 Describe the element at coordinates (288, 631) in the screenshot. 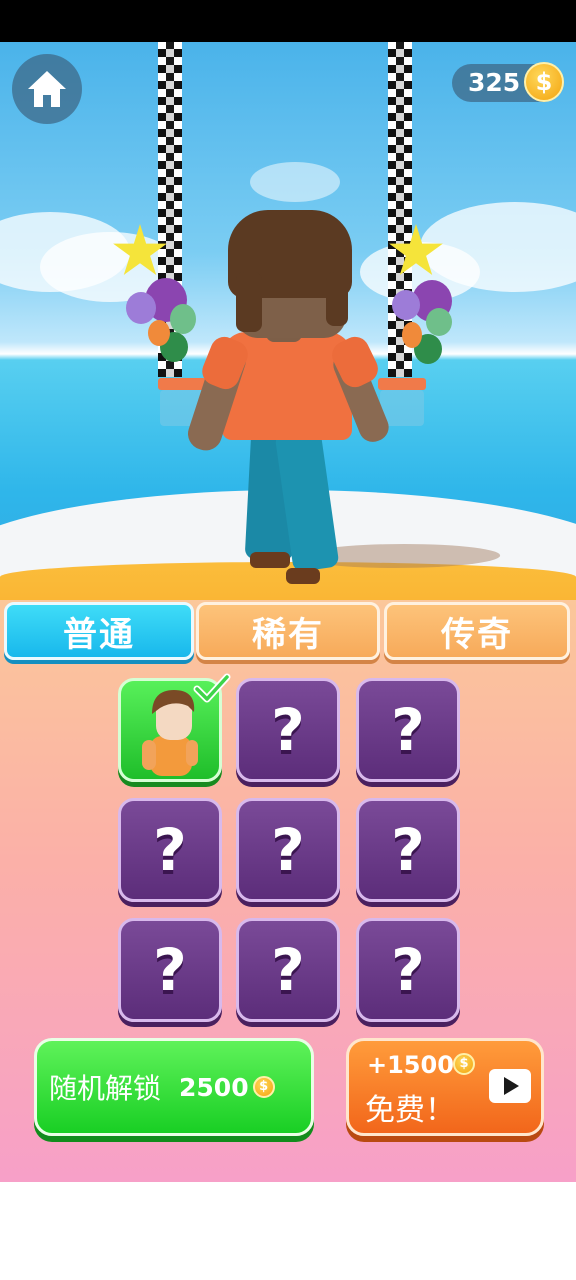

I see `tab-rare: 稀有` at that location.